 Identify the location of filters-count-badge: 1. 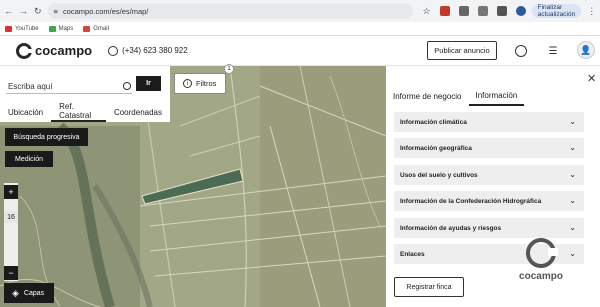
(229, 69).